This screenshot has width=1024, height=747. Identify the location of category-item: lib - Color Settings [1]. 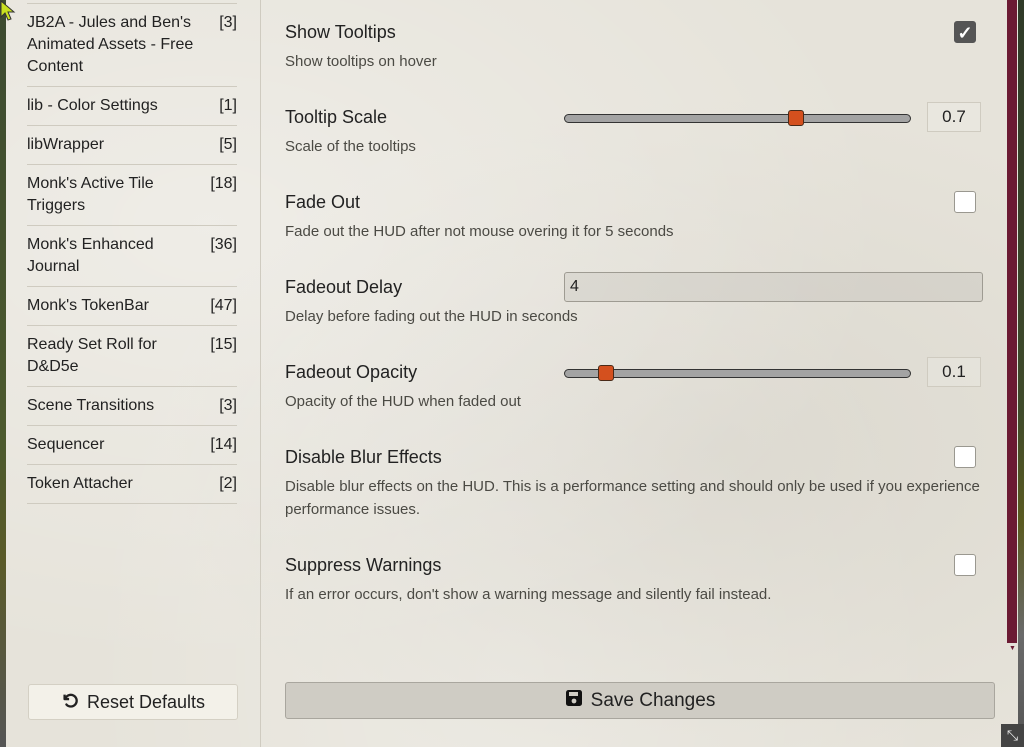
(132, 106).